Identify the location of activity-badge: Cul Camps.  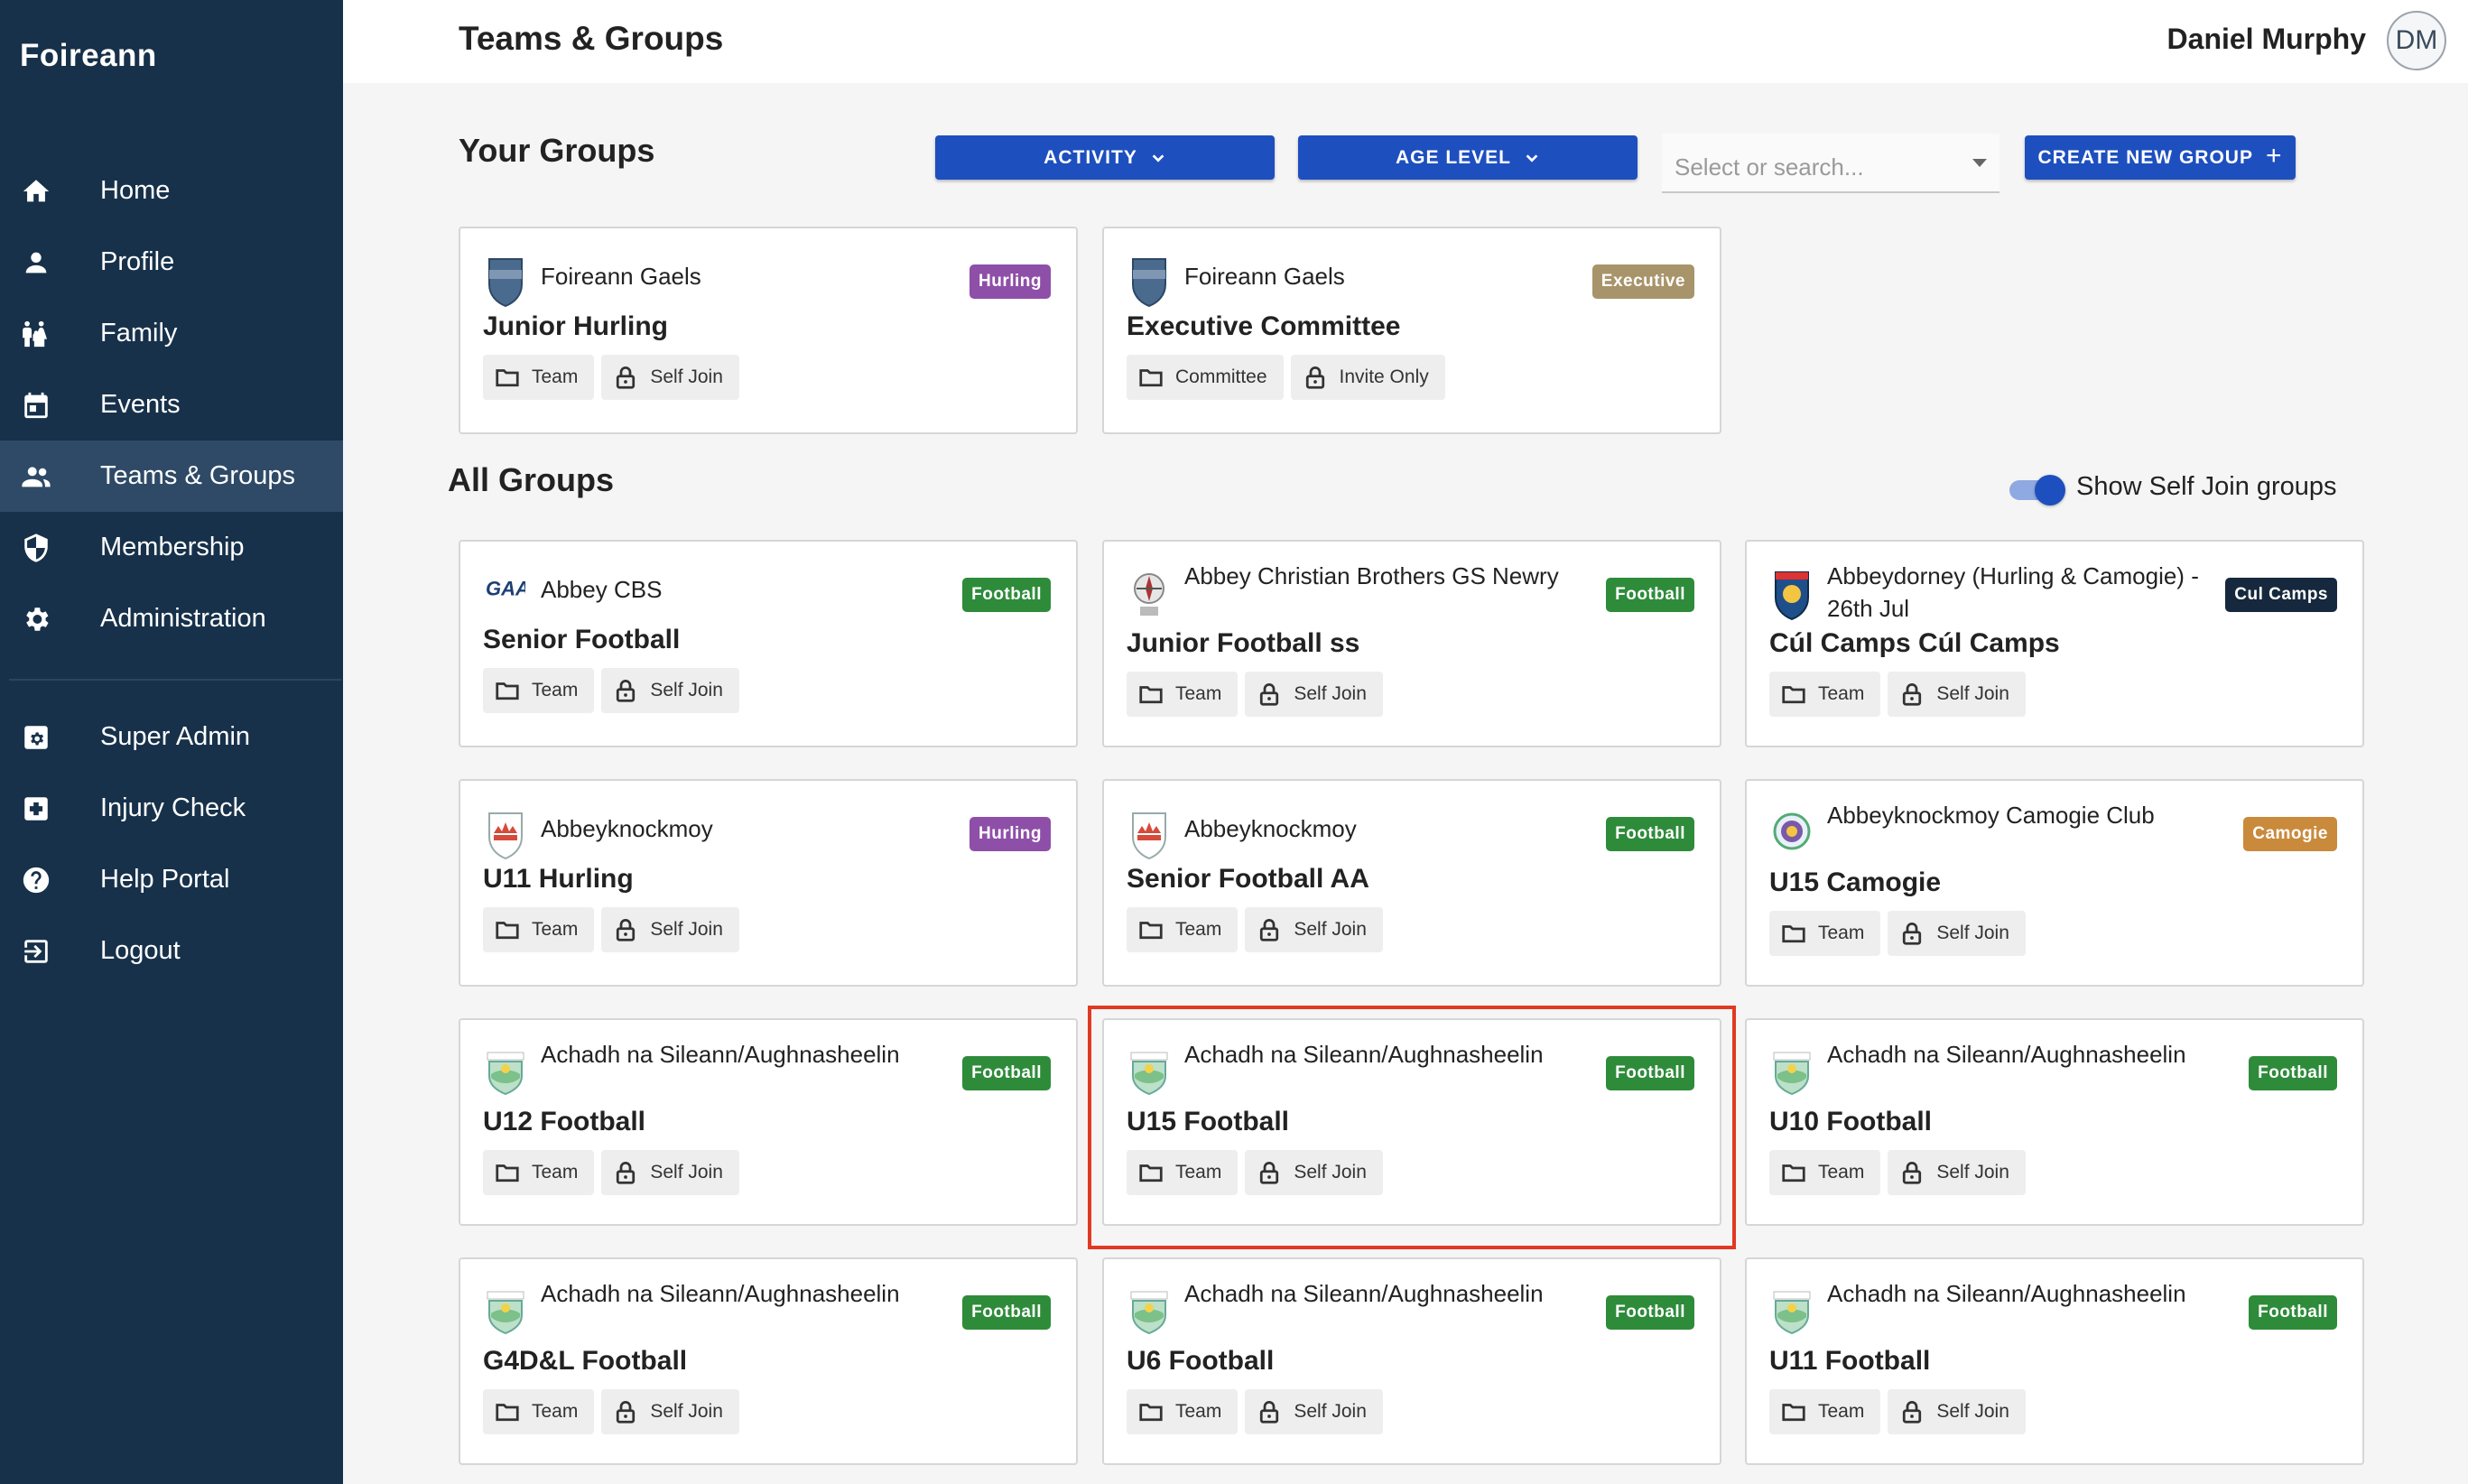
(2281, 595).